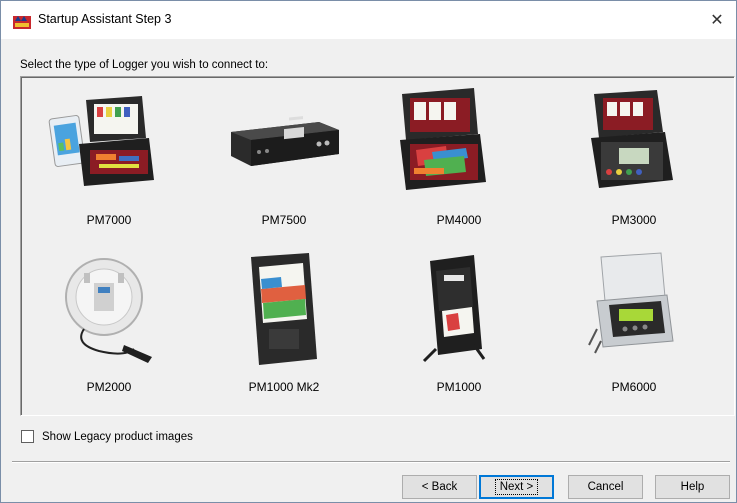 This screenshot has height=503, width=737. What do you see at coordinates (634, 387) in the screenshot?
I see `logger-label: PM6000` at bounding box center [634, 387].